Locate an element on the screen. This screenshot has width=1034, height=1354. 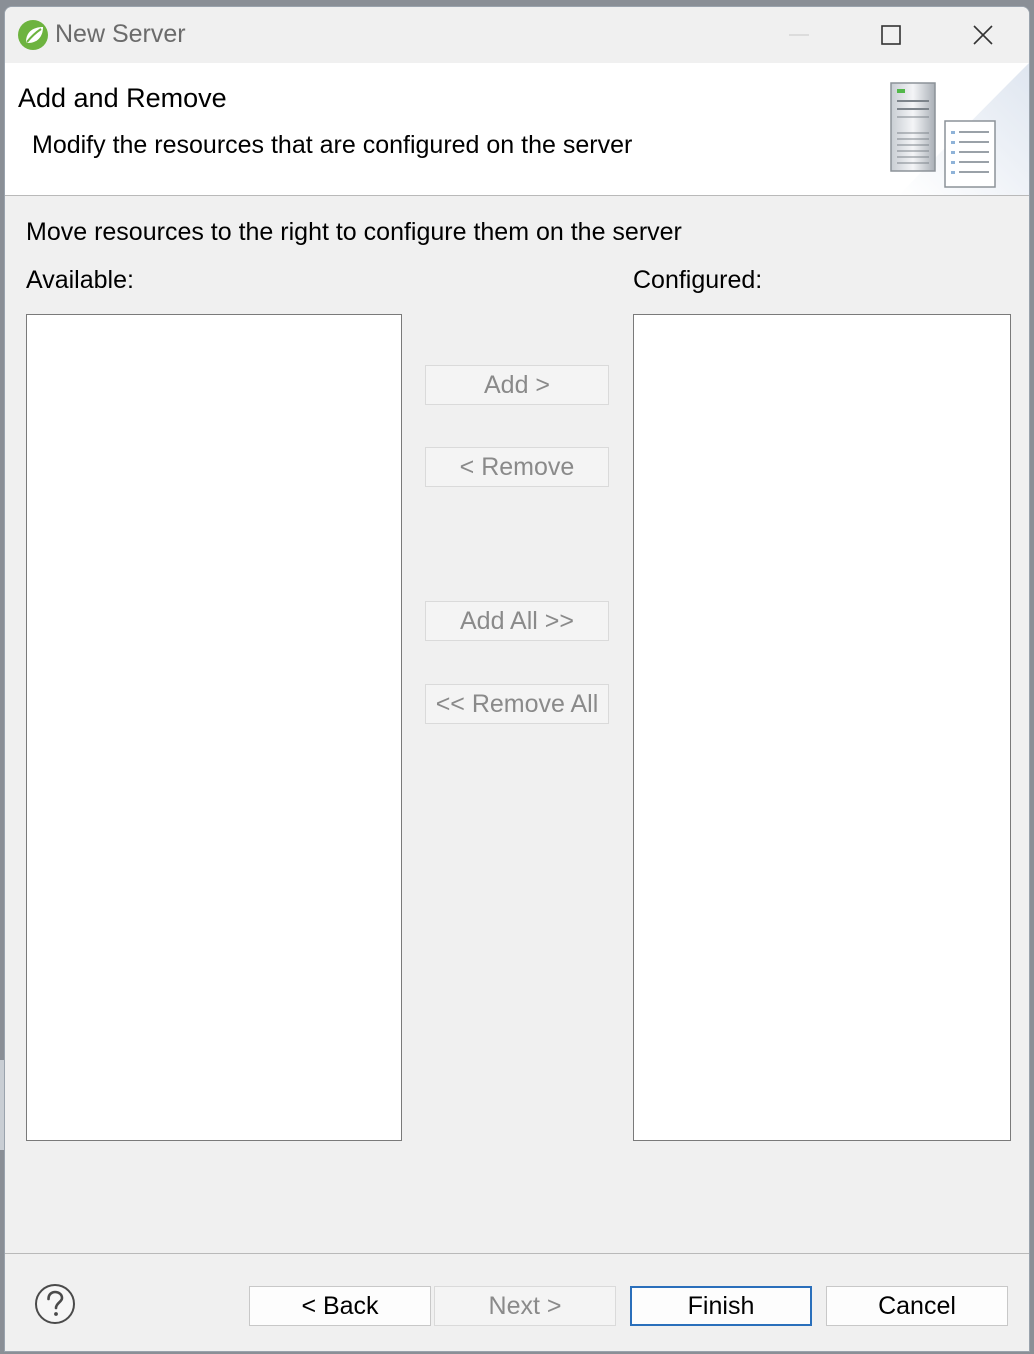
spring-leaf-icon is located at coordinates (33, 35).